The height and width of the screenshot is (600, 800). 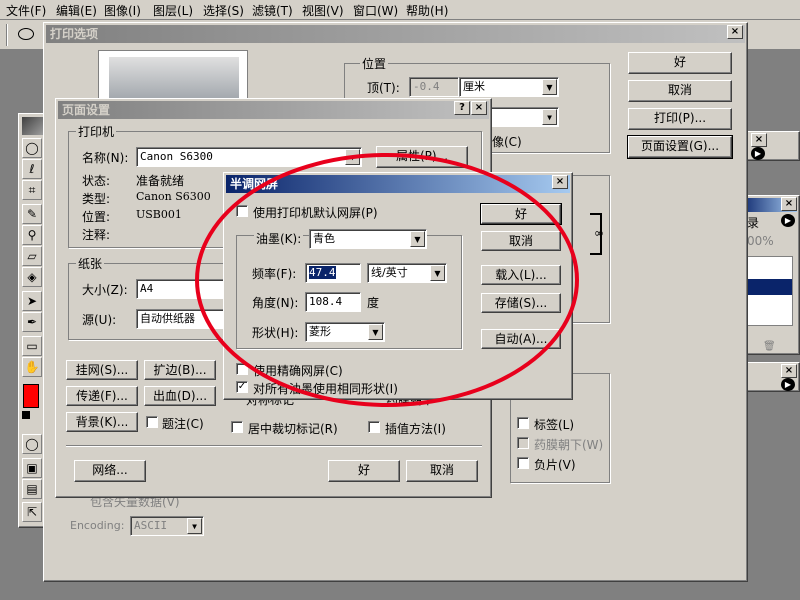 What do you see at coordinates (509, 87) in the screenshot?
I see `unit-select: 厘米 ▼` at bounding box center [509, 87].